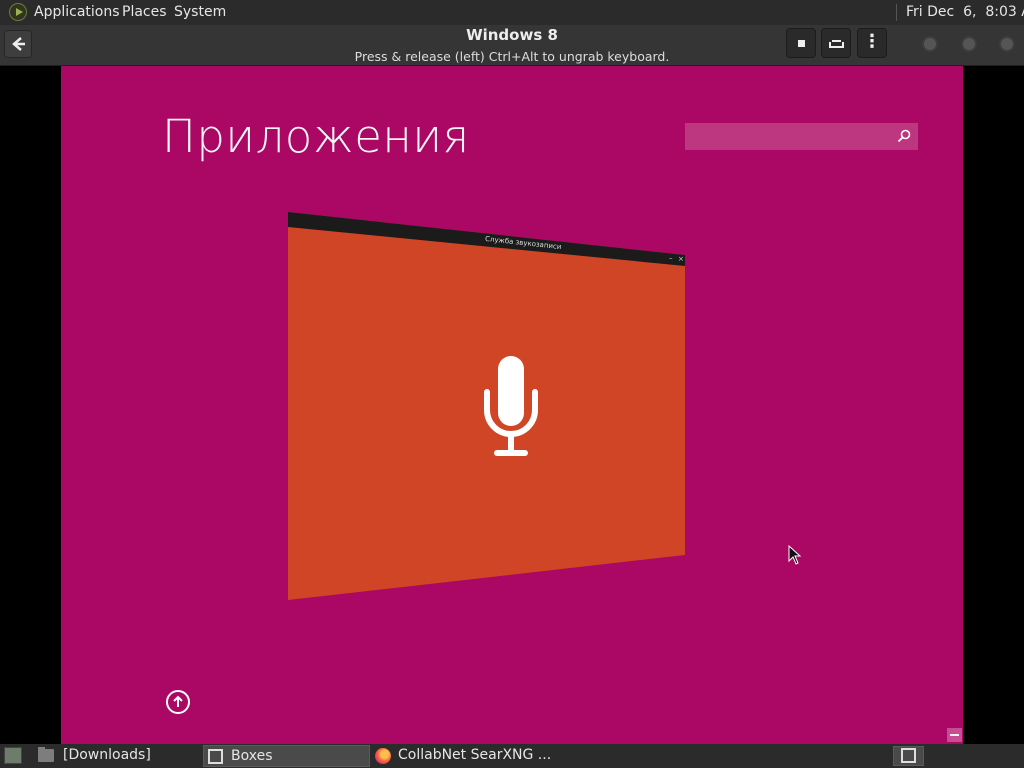 Image resolution: width=1024 pixels, height=768 pixels. What do you see at coordinates (383, 756) in the screenshot?
I see `firefox-icon` at bounding box center [383, 756].